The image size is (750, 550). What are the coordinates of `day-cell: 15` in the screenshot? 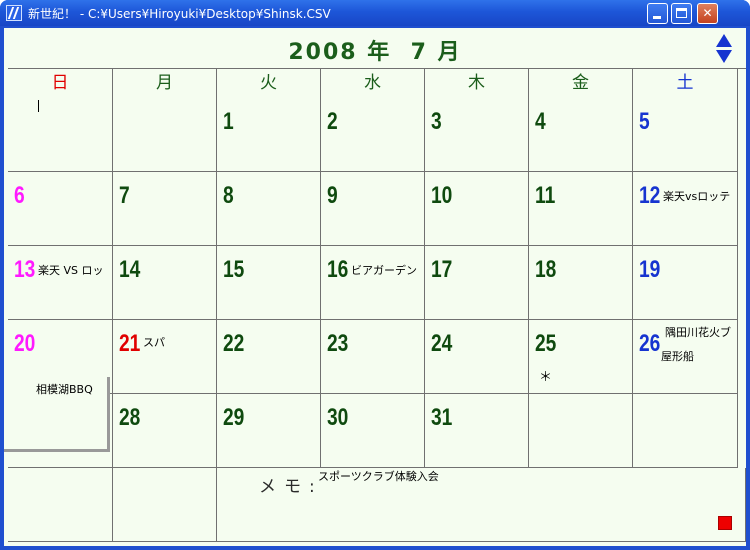 It's located at (269, 283).